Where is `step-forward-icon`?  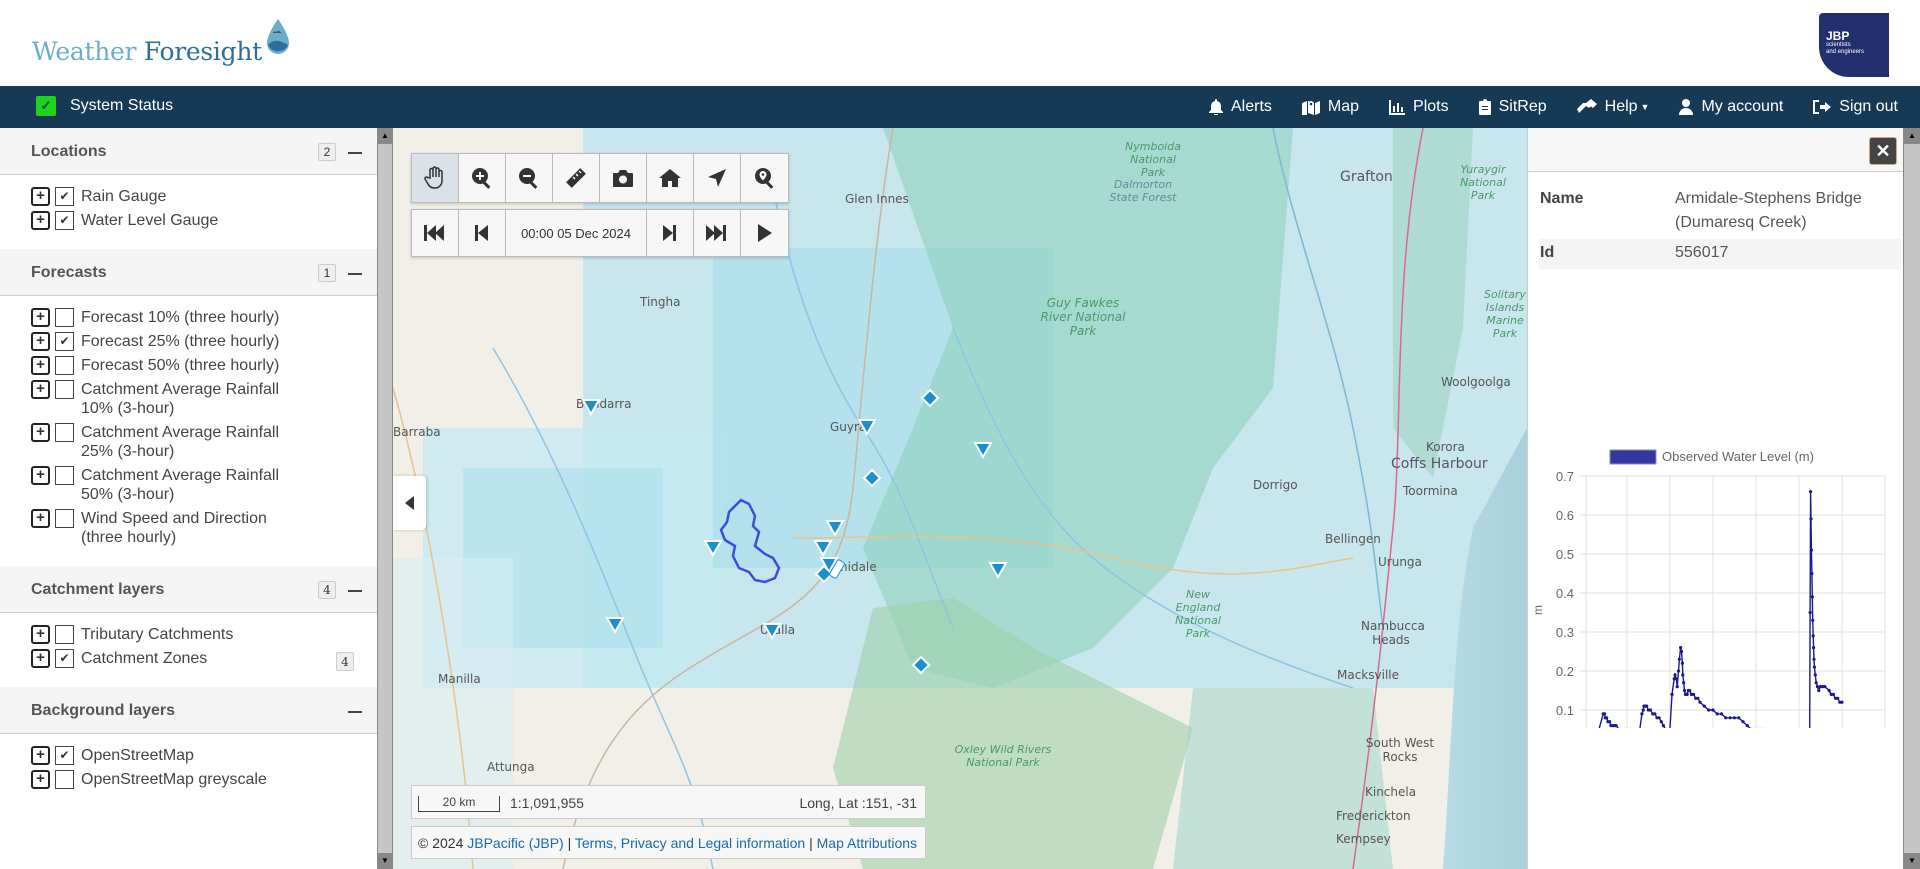 step-forward-icon is located at coordinates (669, 233).